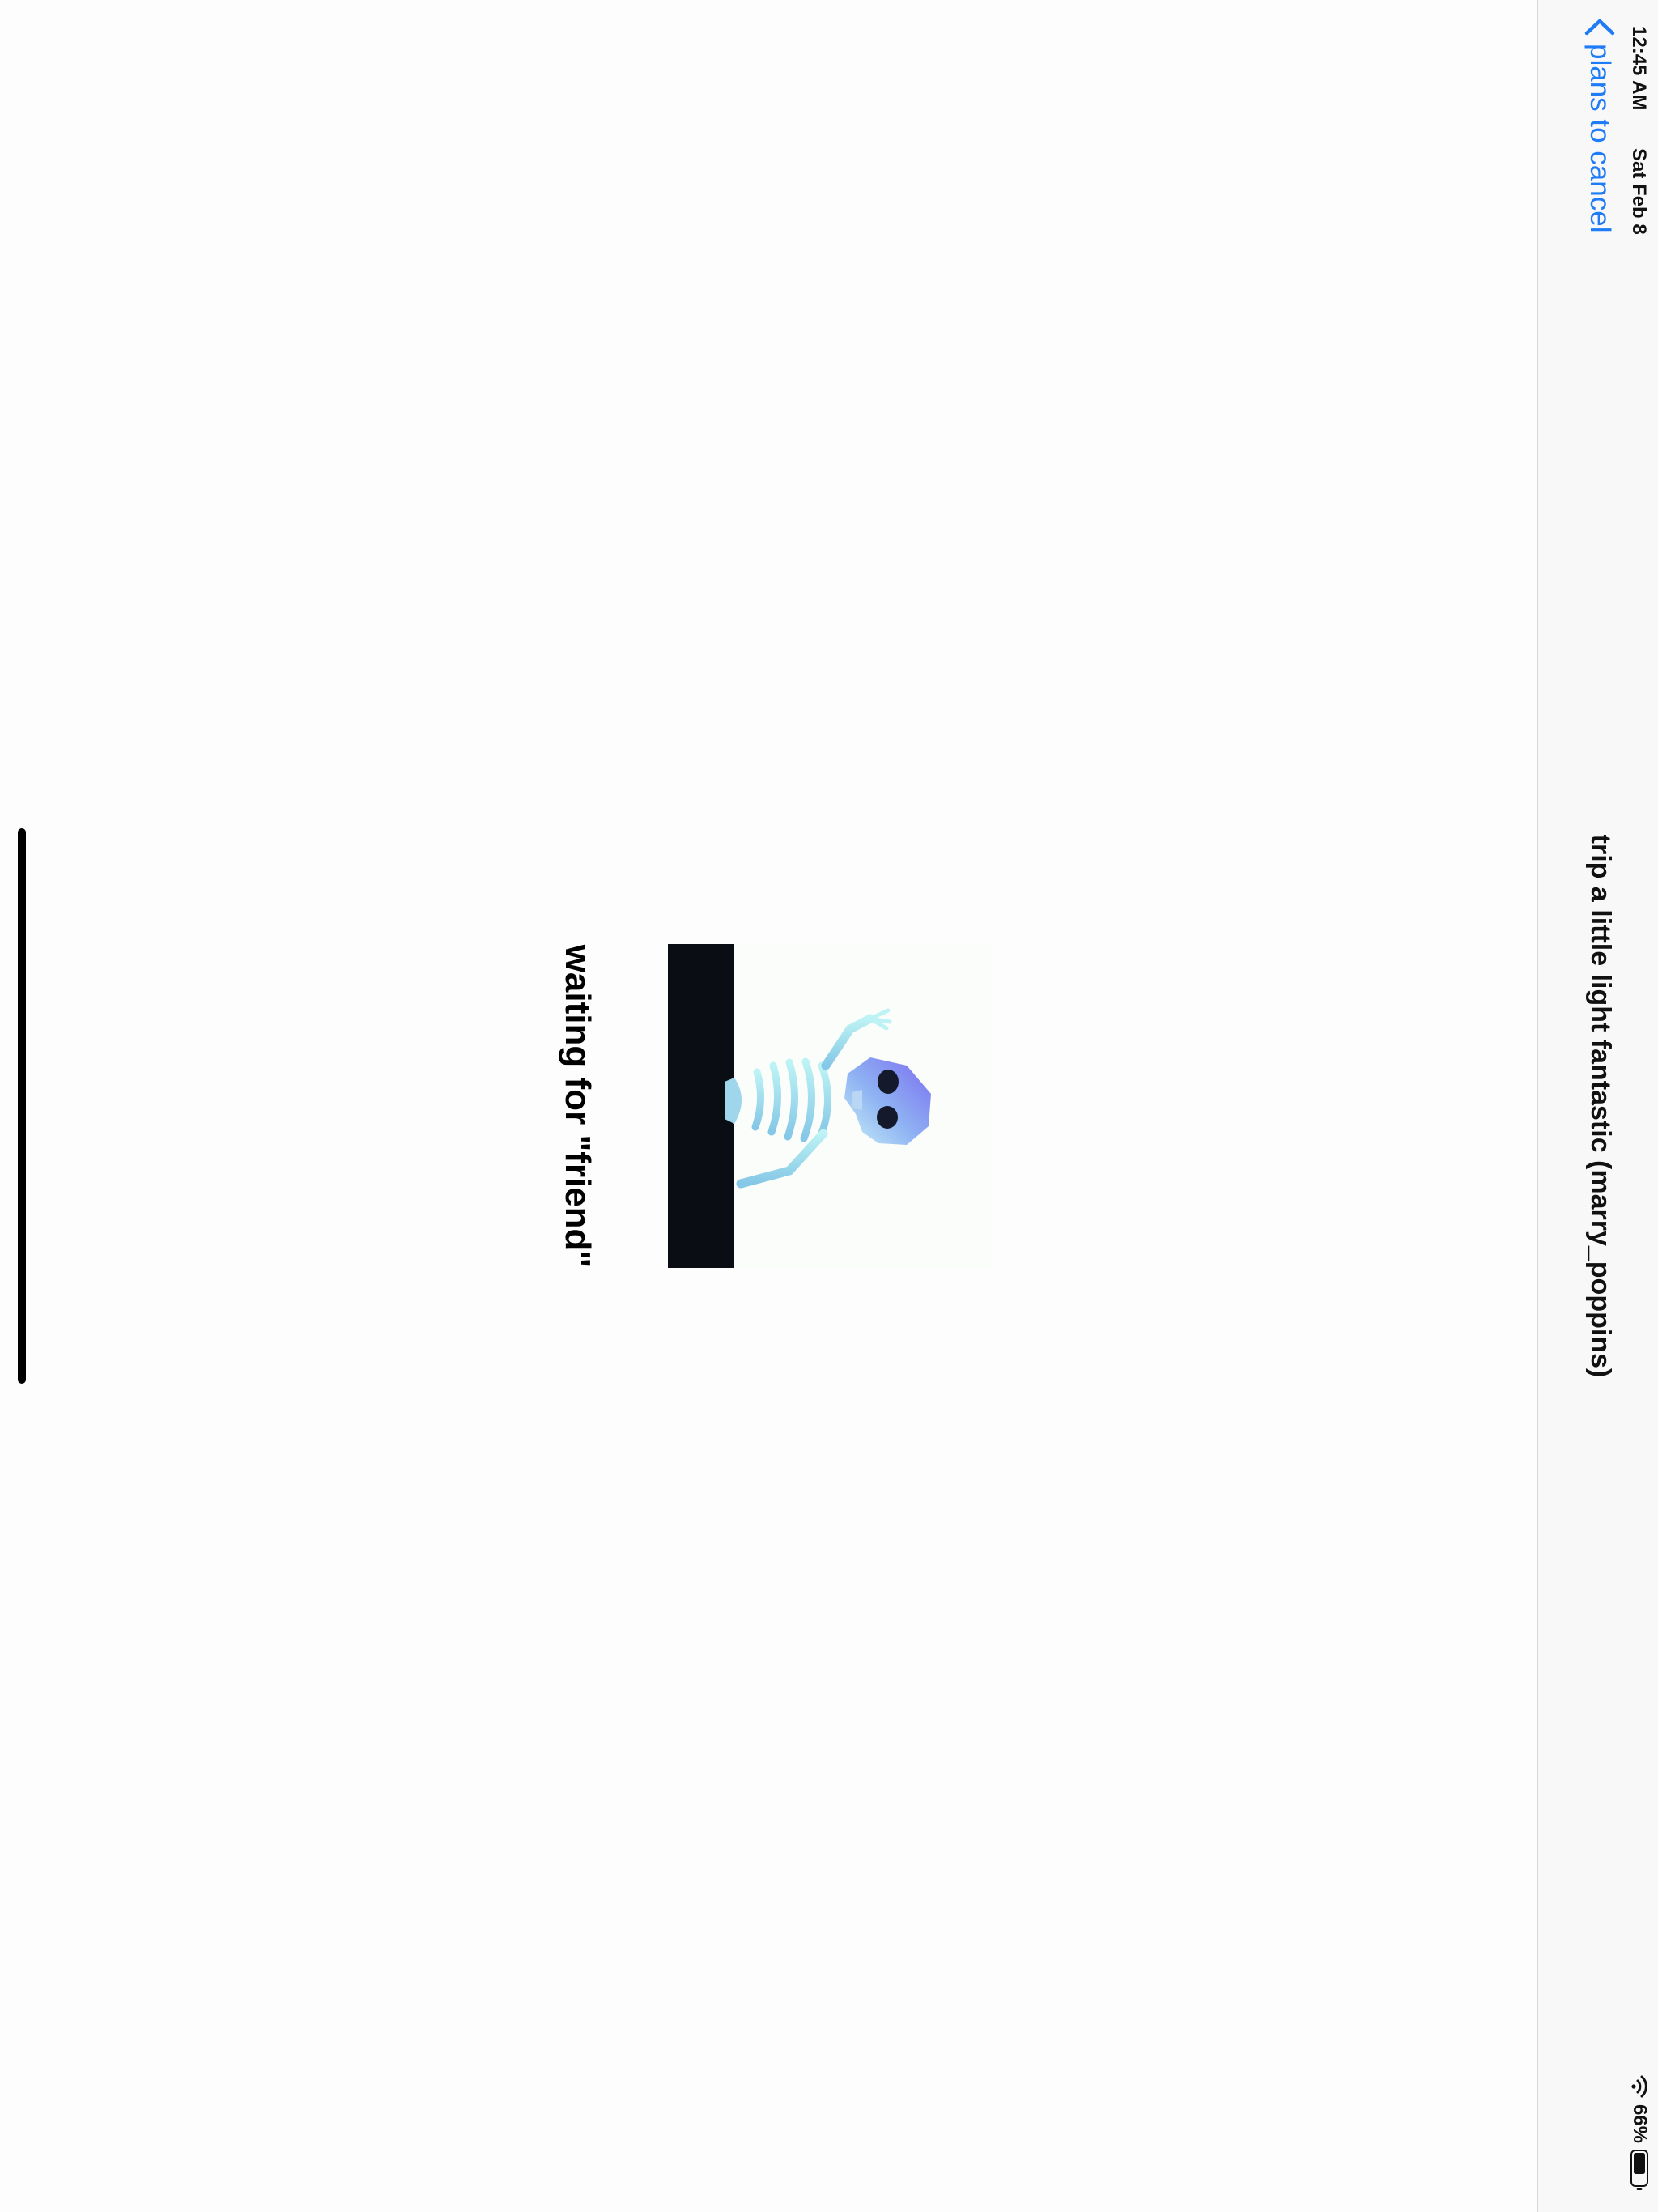 The image size is (1658, 2212). What do you see at coordinates (1639, 191) in the screenshot?
I see `status-date: Sat Feb 8` at bounding box center [1639, 191].